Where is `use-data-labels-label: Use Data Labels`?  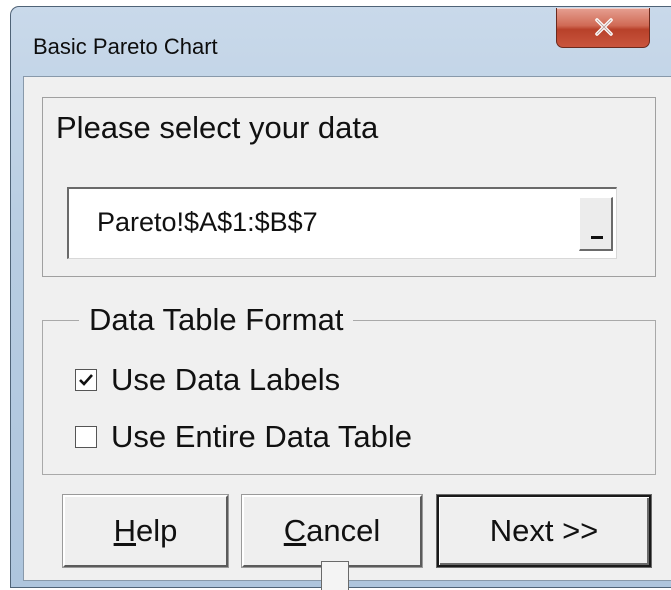 use-data-labels-label: Use Data Labels is located at coordinates (225, 380).